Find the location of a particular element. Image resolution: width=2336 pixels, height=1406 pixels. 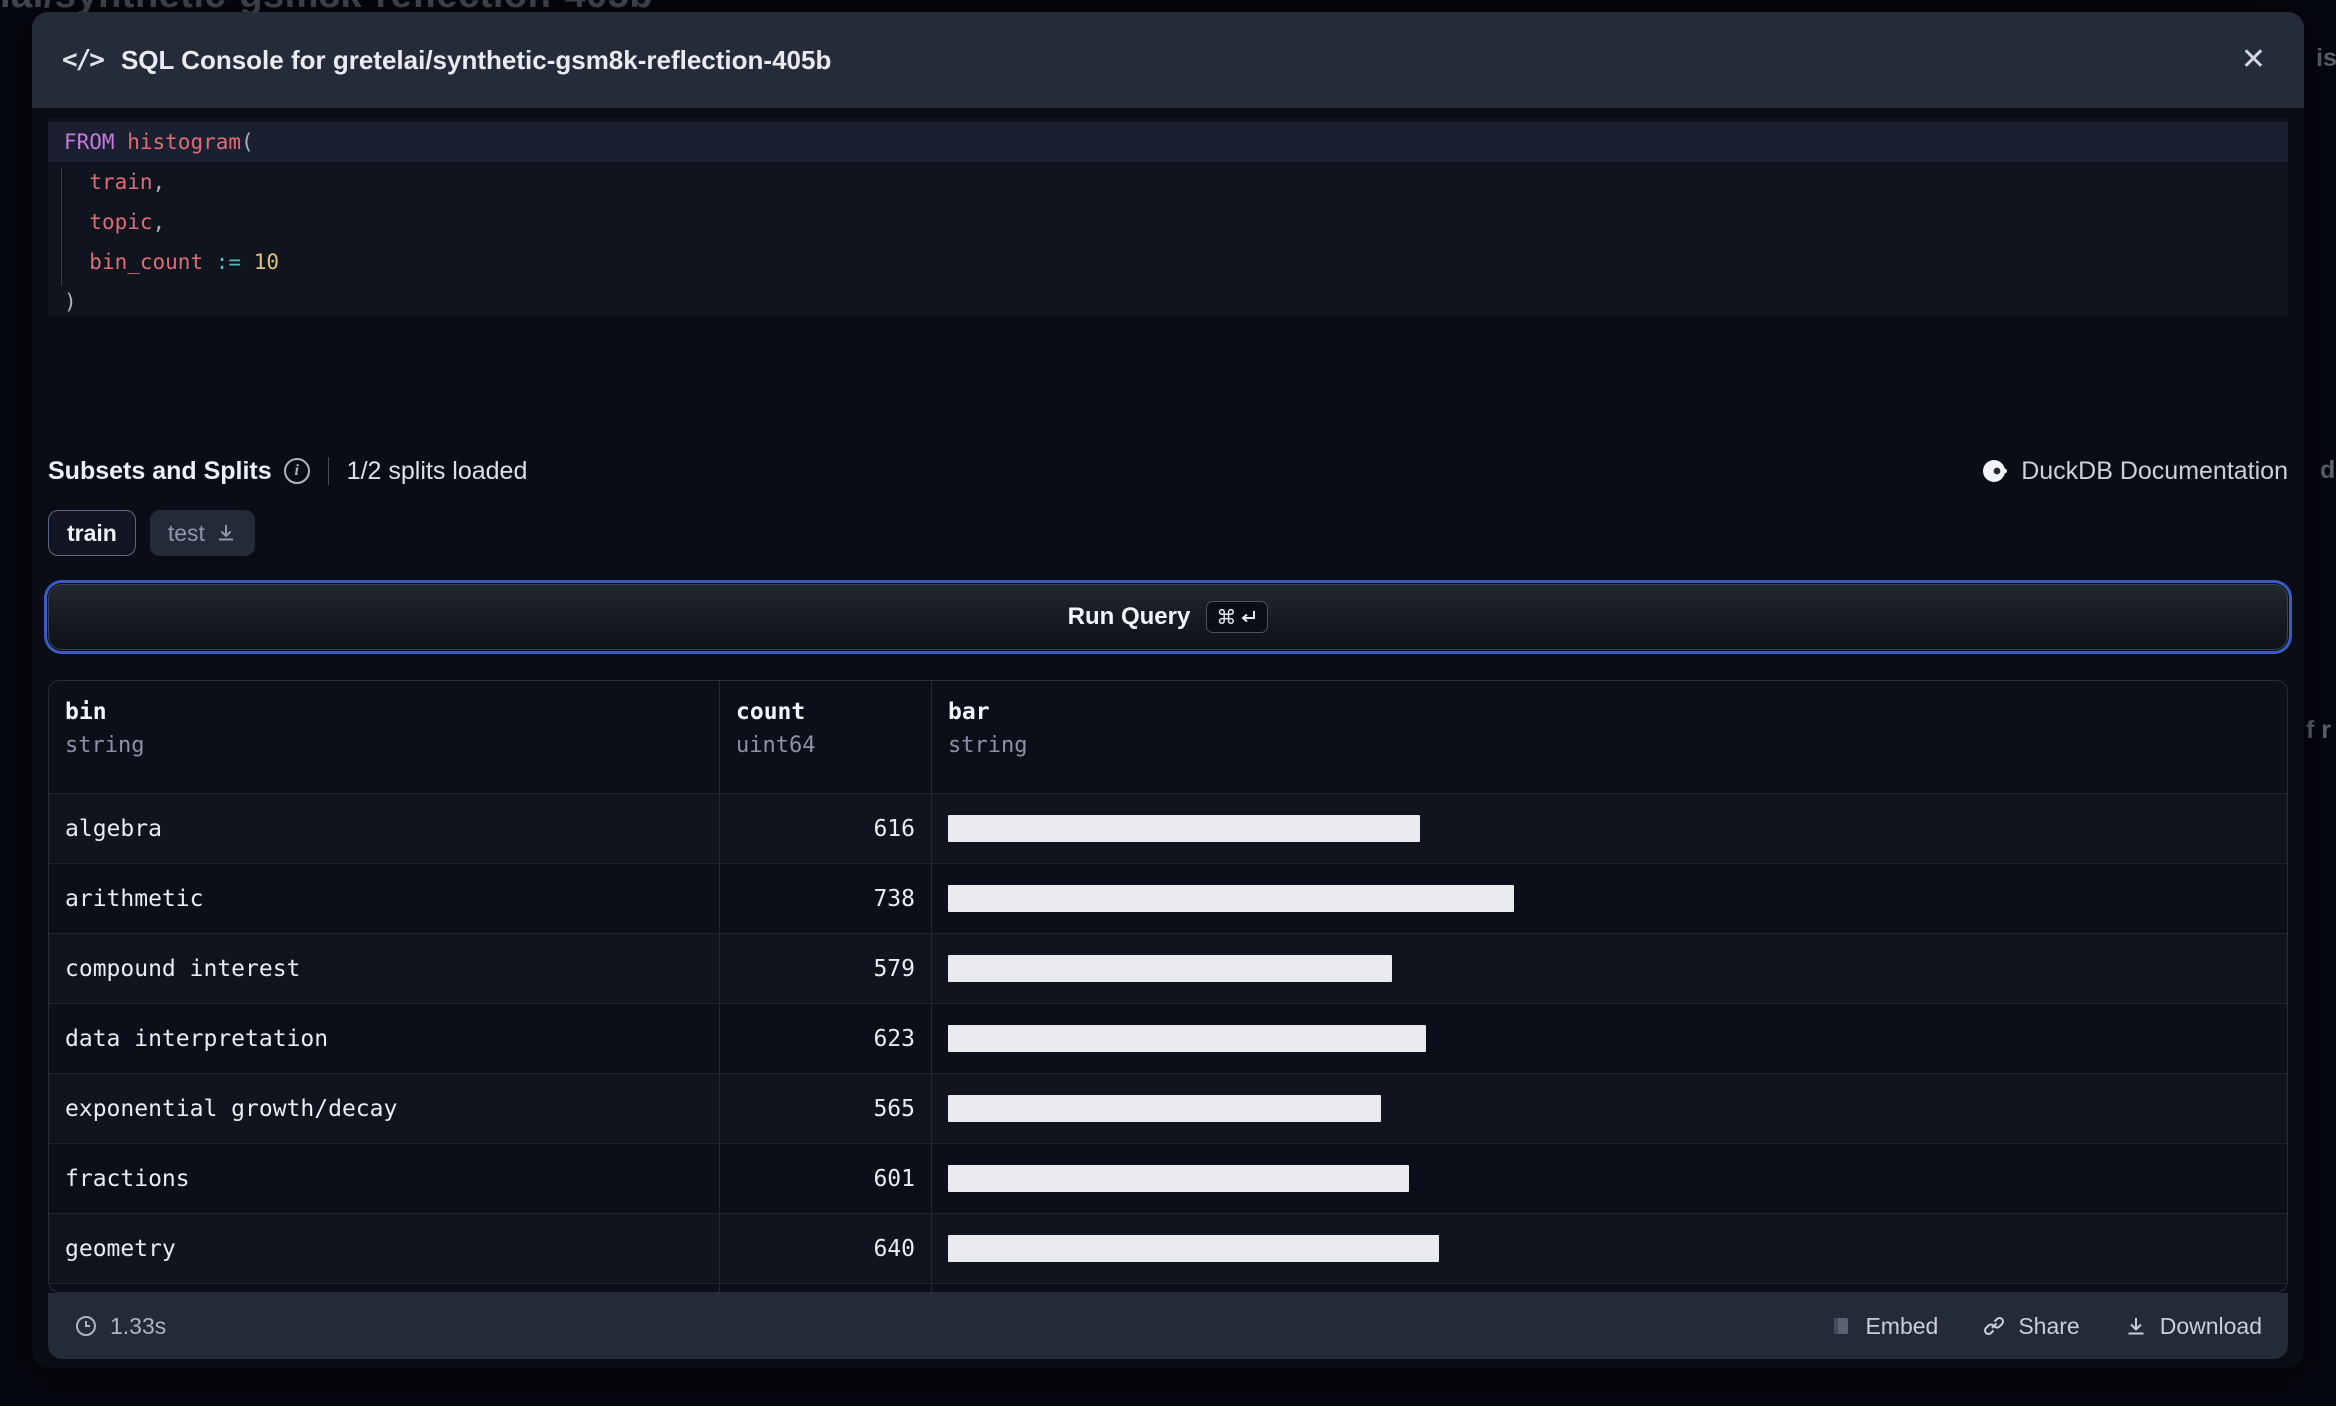

share-button: Share is located at coordinates (2031, 1326).